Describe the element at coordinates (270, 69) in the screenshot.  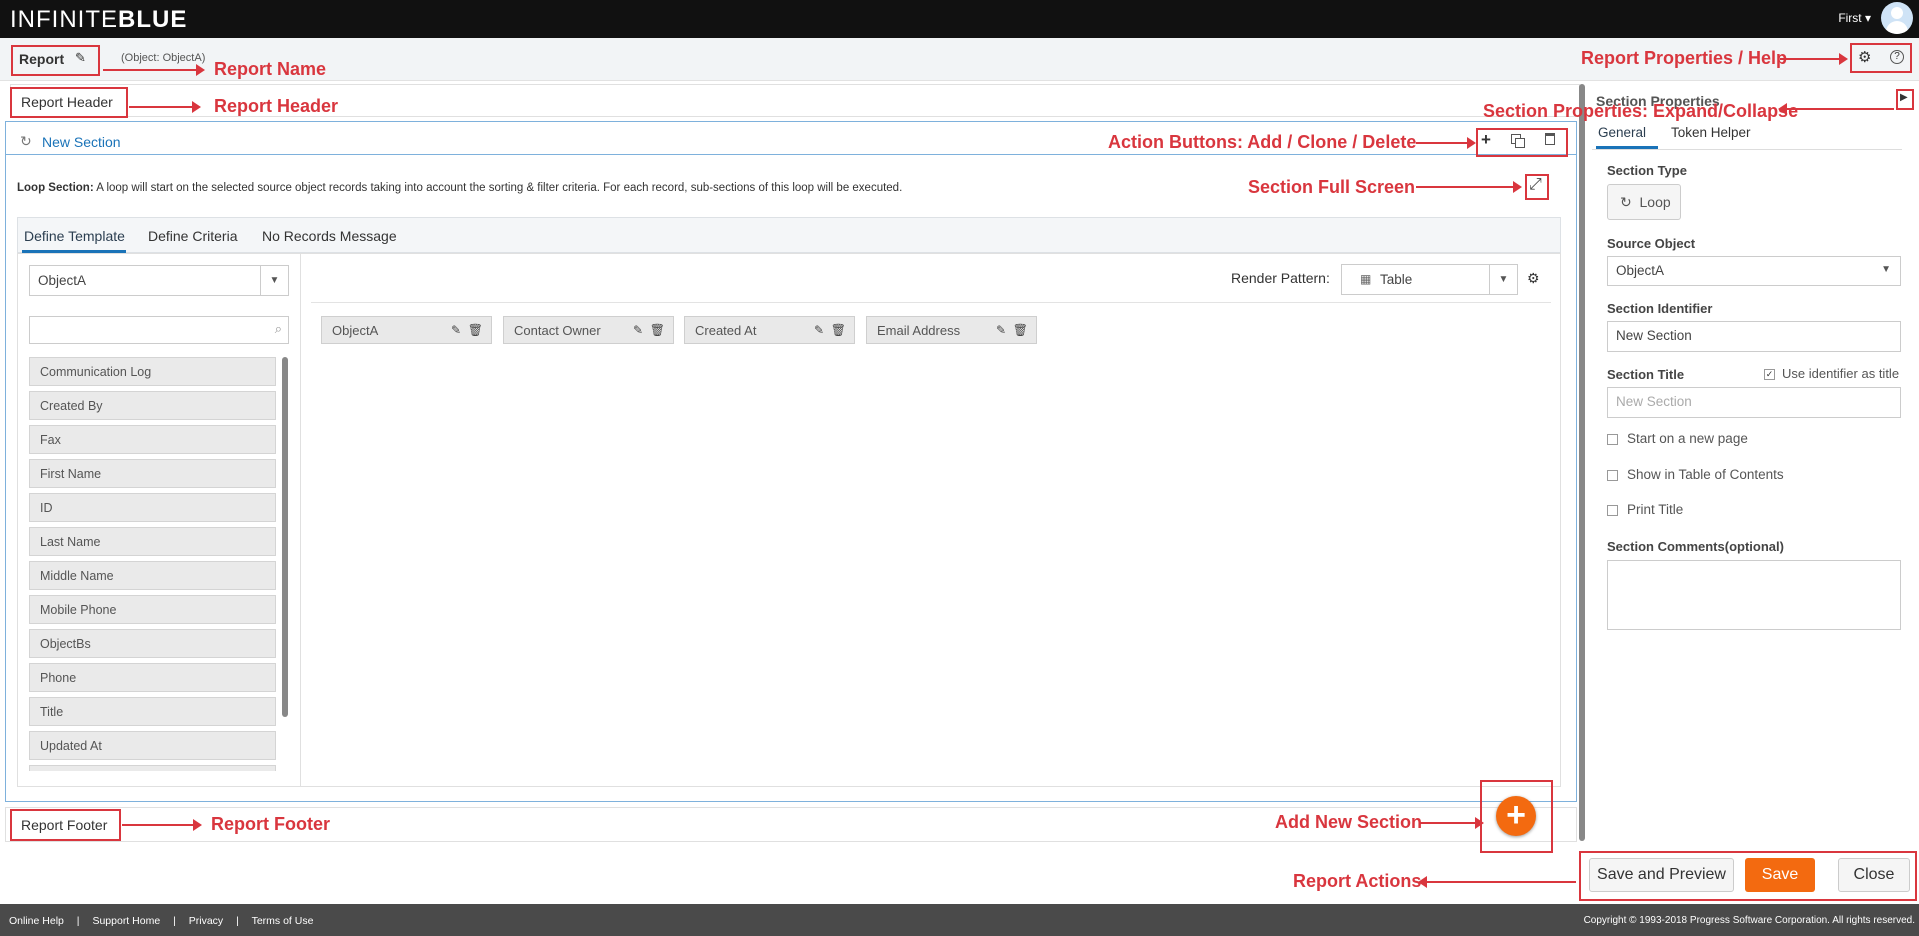
I see `annotation-report-name: Report Name` at that location.